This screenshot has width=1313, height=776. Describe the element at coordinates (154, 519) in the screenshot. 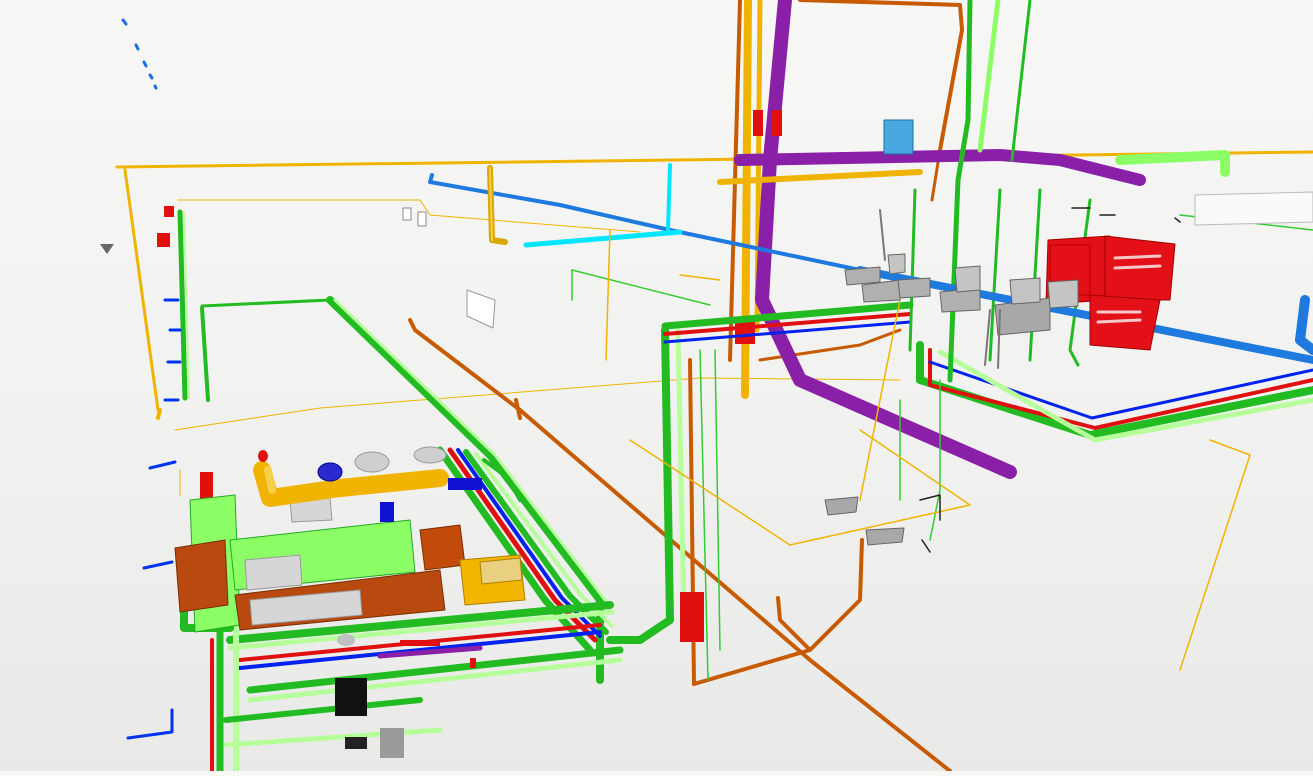

I see `cold-water-stubs` at that location.